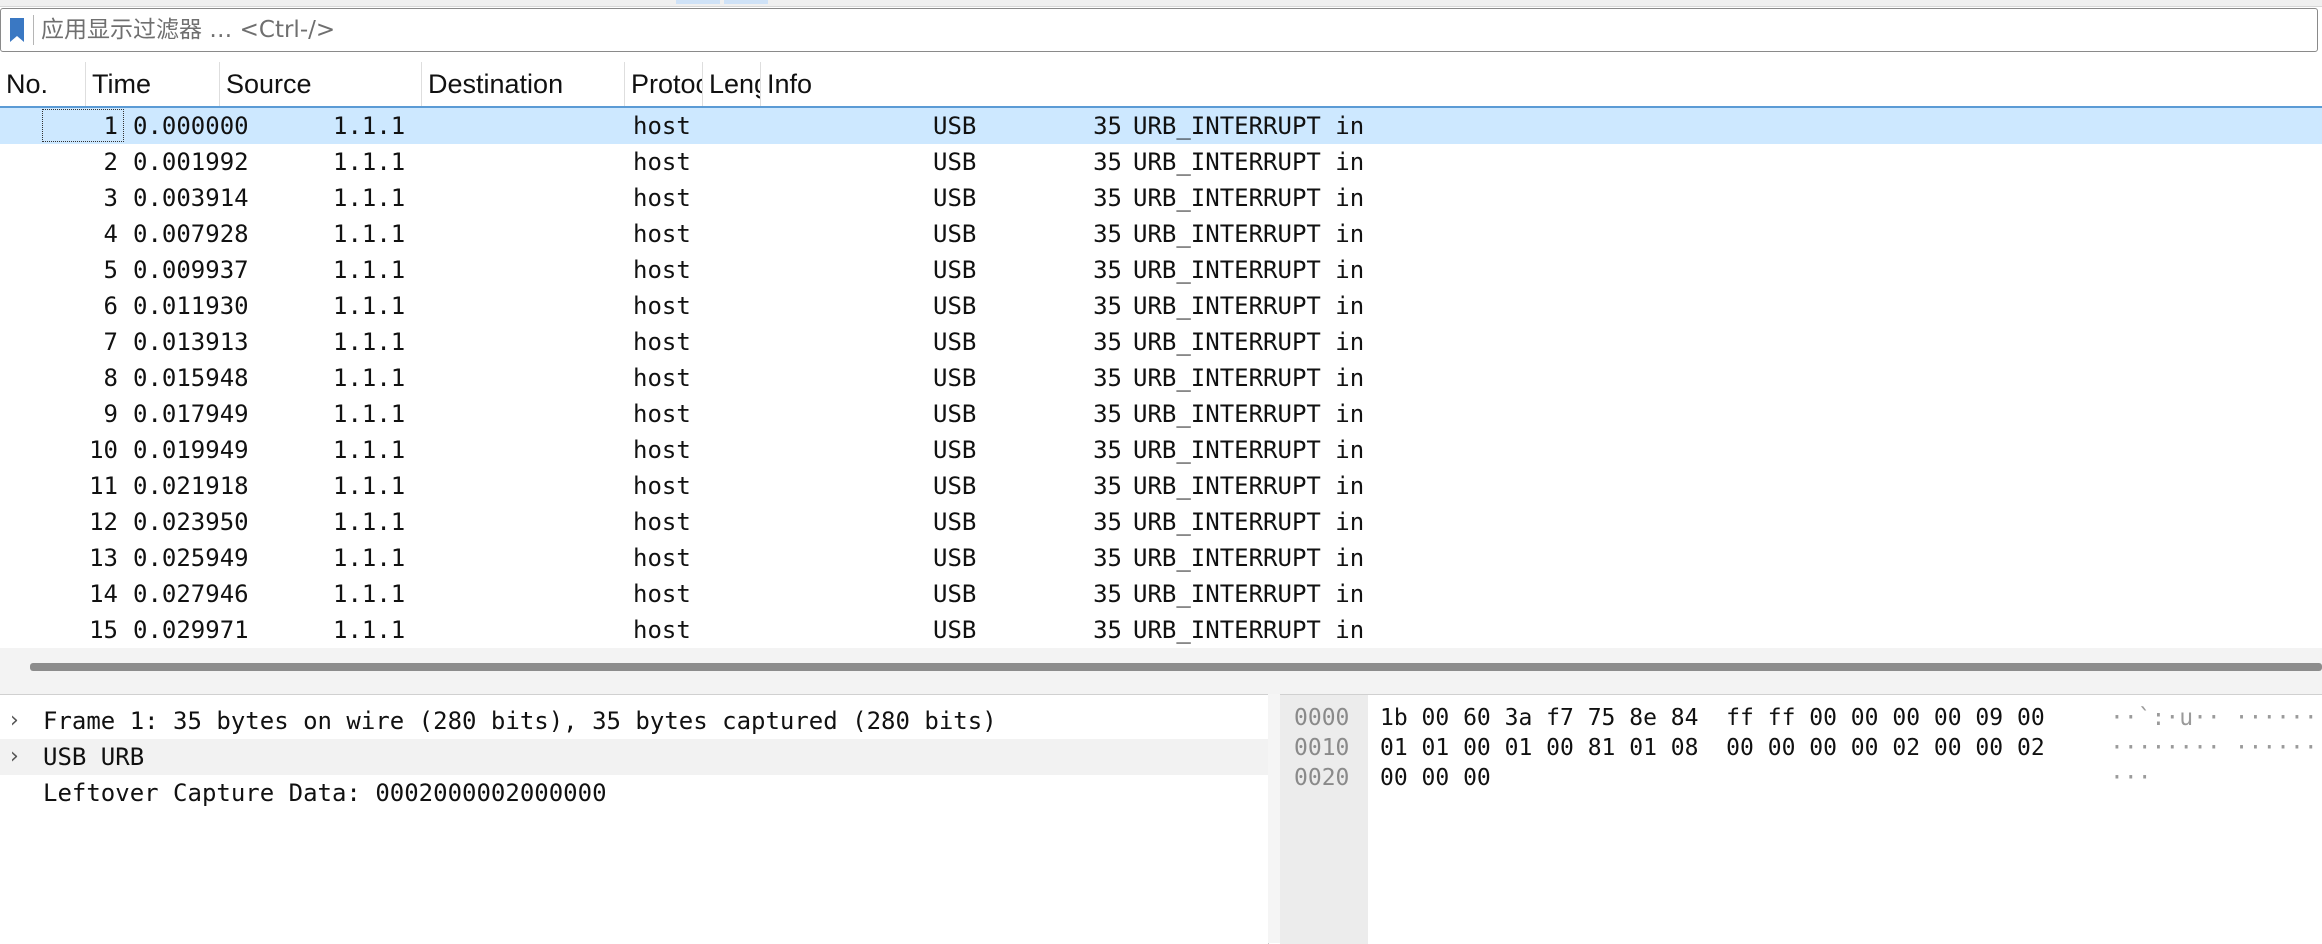 Image resolution: width=2322 pixels, height=944 pixels. I want to click on packet-no: 7, so click(110, 342).